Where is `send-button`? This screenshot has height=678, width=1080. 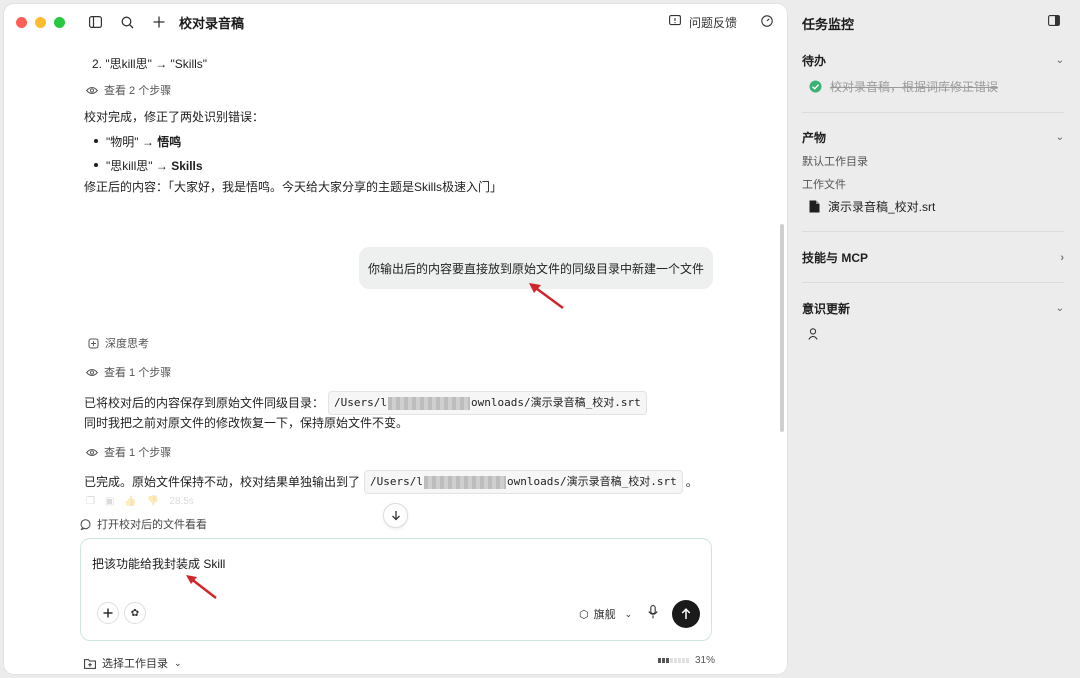
send-button is located at coordinates (686, 614).